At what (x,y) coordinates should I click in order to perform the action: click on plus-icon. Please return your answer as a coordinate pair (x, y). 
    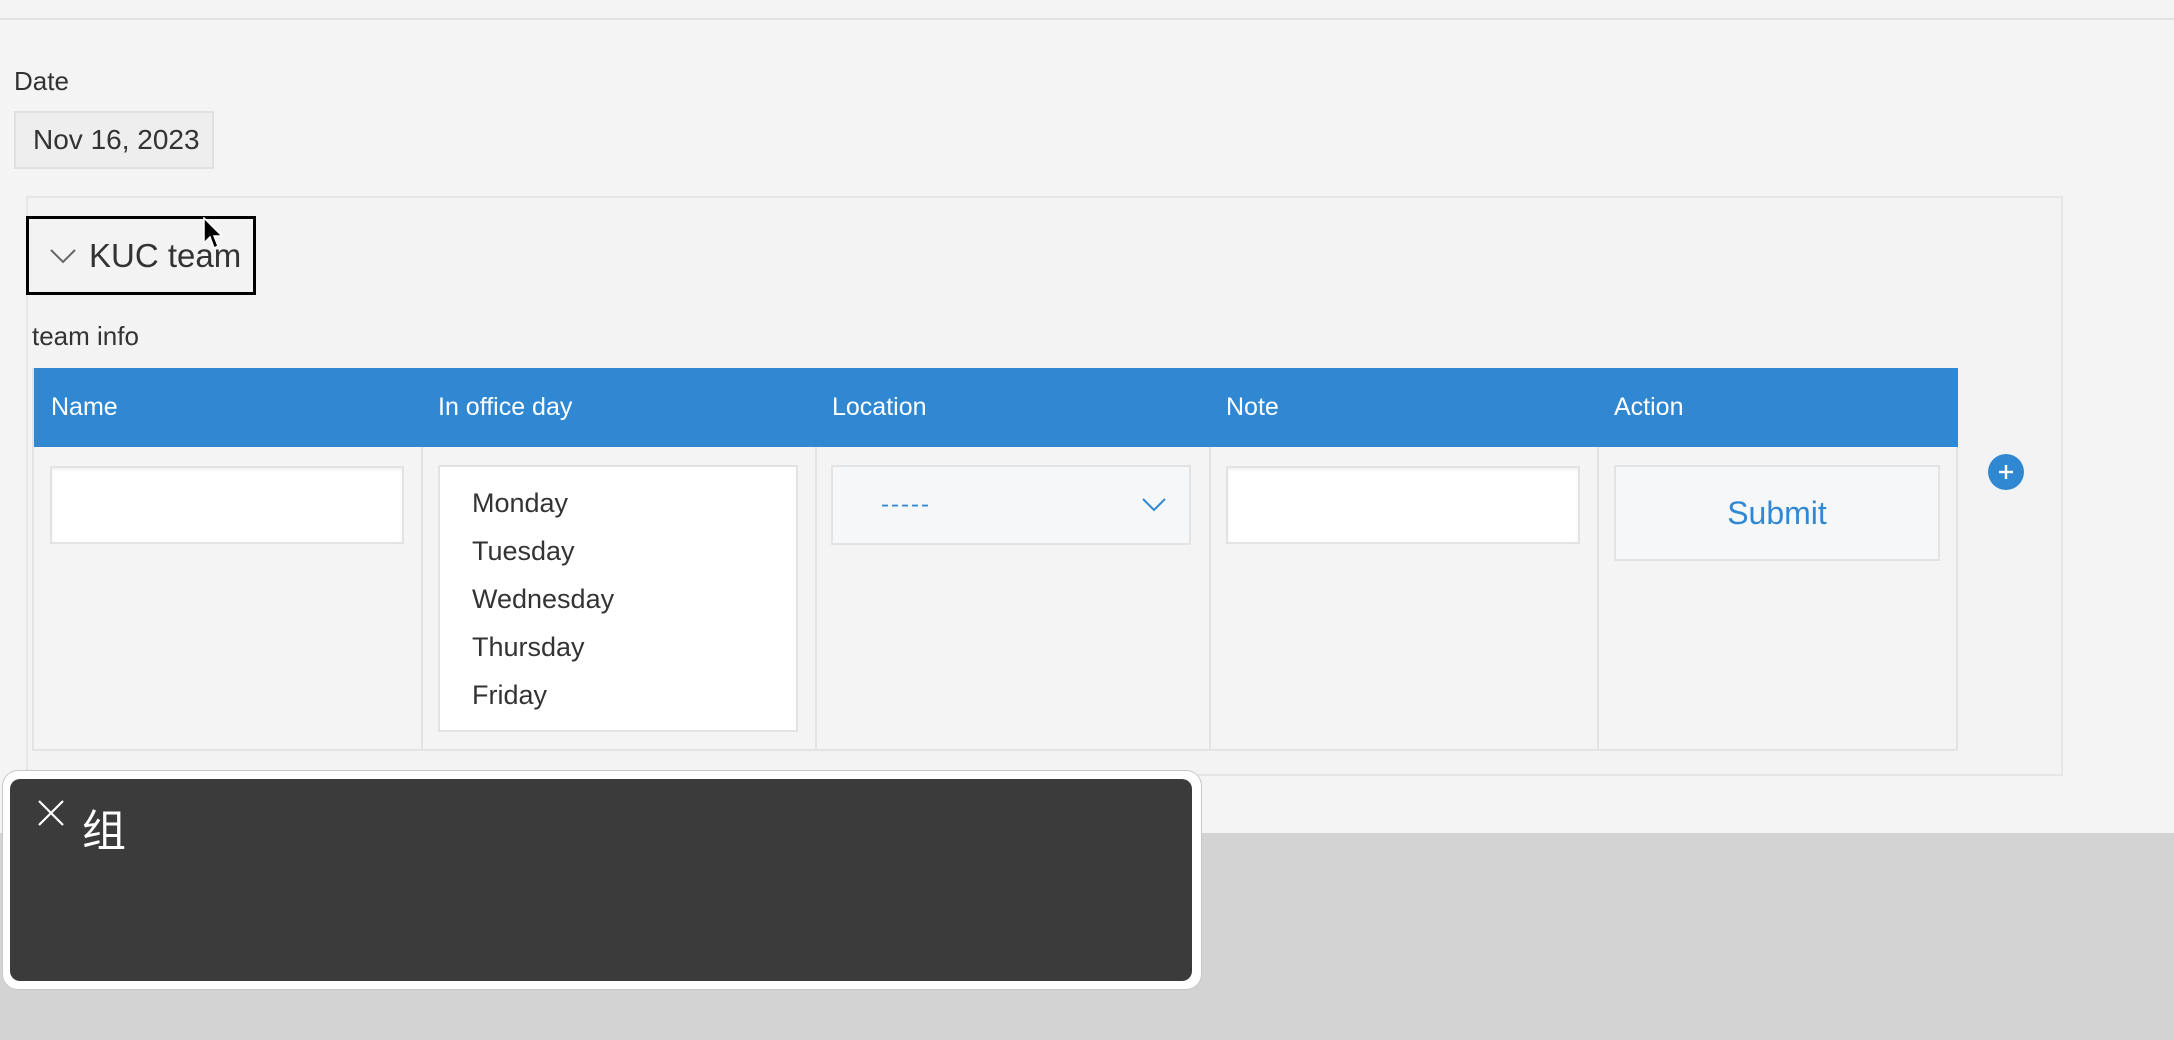
    Looking at the image, I should click on (2006, 472).